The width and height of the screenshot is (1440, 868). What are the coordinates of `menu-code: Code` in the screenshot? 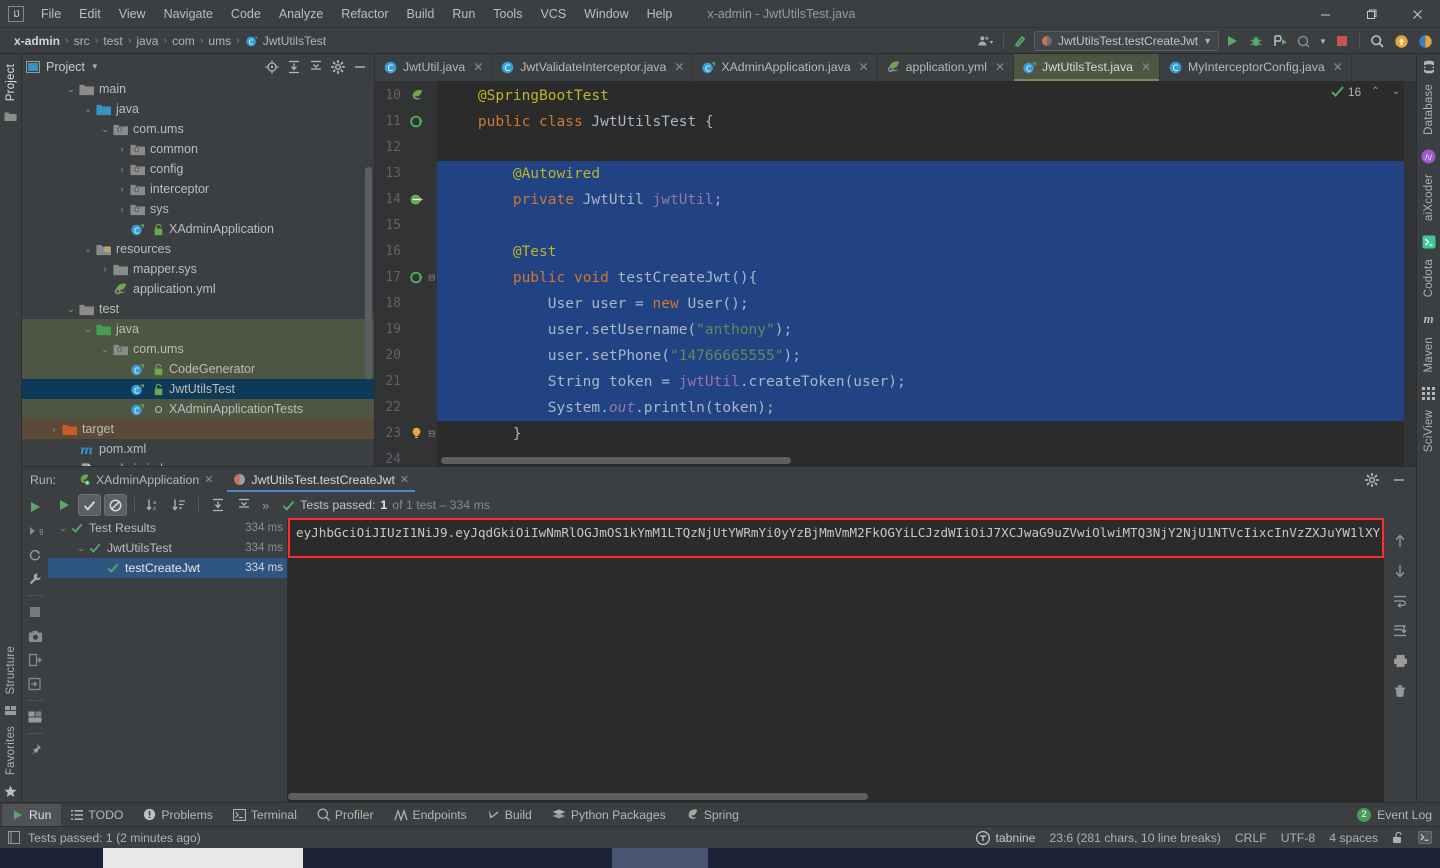 It's located at (246, 14).